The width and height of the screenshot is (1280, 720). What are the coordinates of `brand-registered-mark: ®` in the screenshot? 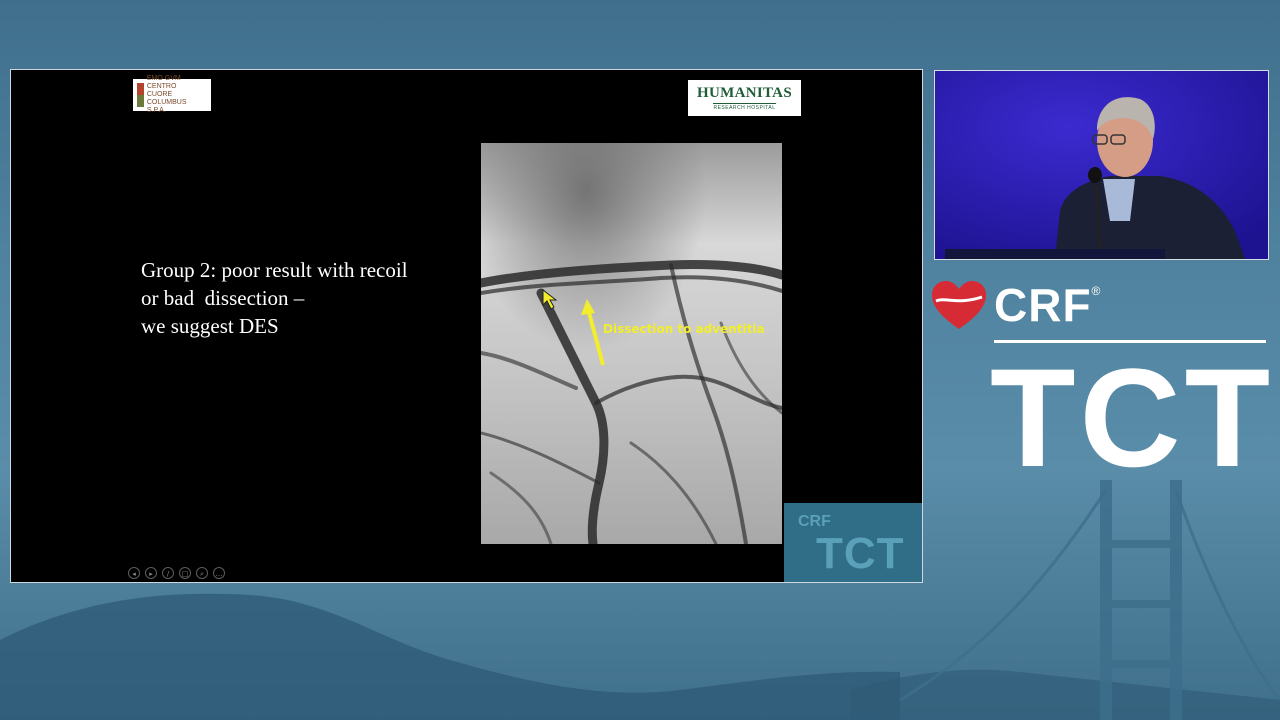 It's located at (1096, 291).